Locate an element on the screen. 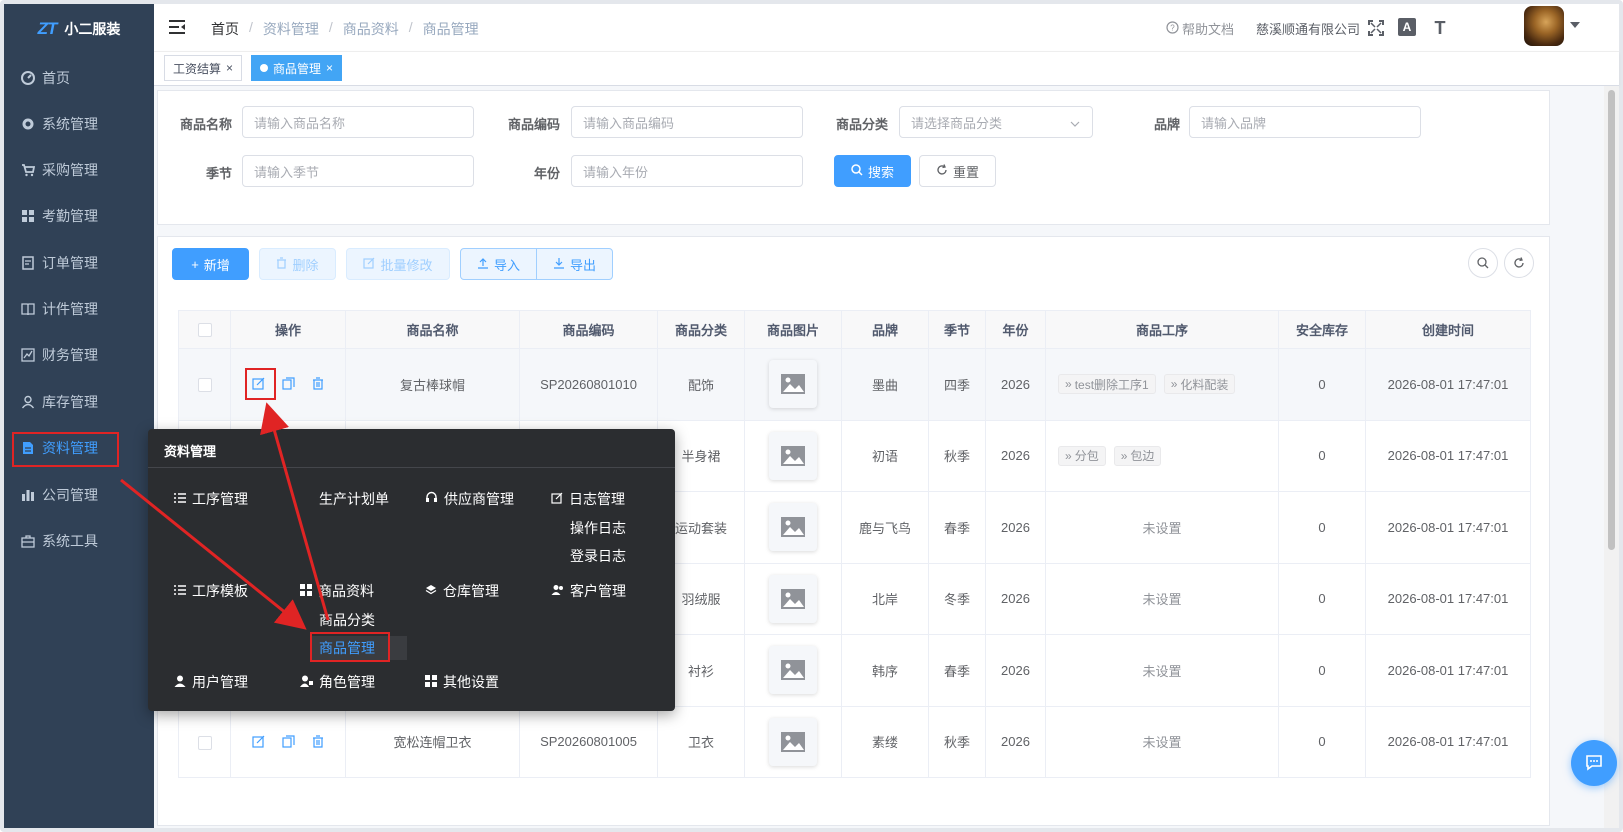 The height and width of the screenshot is (832, 1623). tag-wage-settlement: 工资结算 × is located at coordinates (203, 68).